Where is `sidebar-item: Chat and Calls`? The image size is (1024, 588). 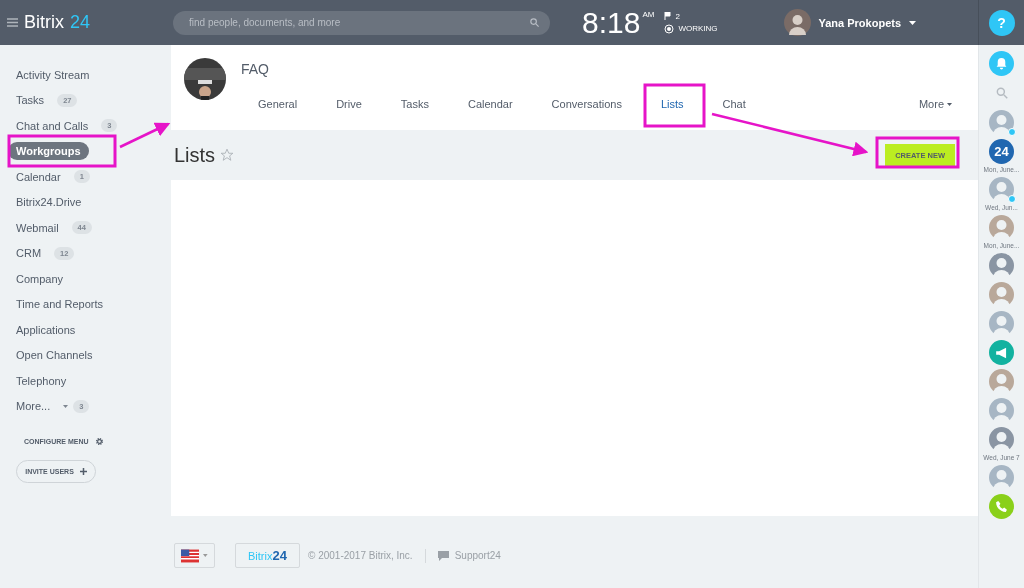 sidebar-item: Chat and Calls is located at coordinates (52, 125).